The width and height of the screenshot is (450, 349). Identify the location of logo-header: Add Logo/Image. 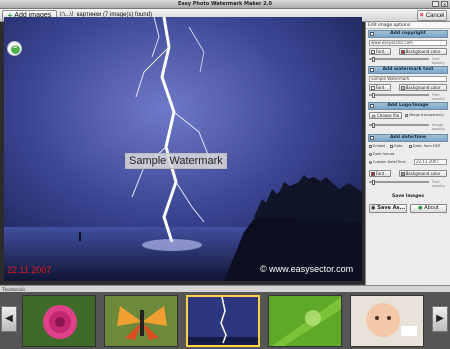
(408, 105).